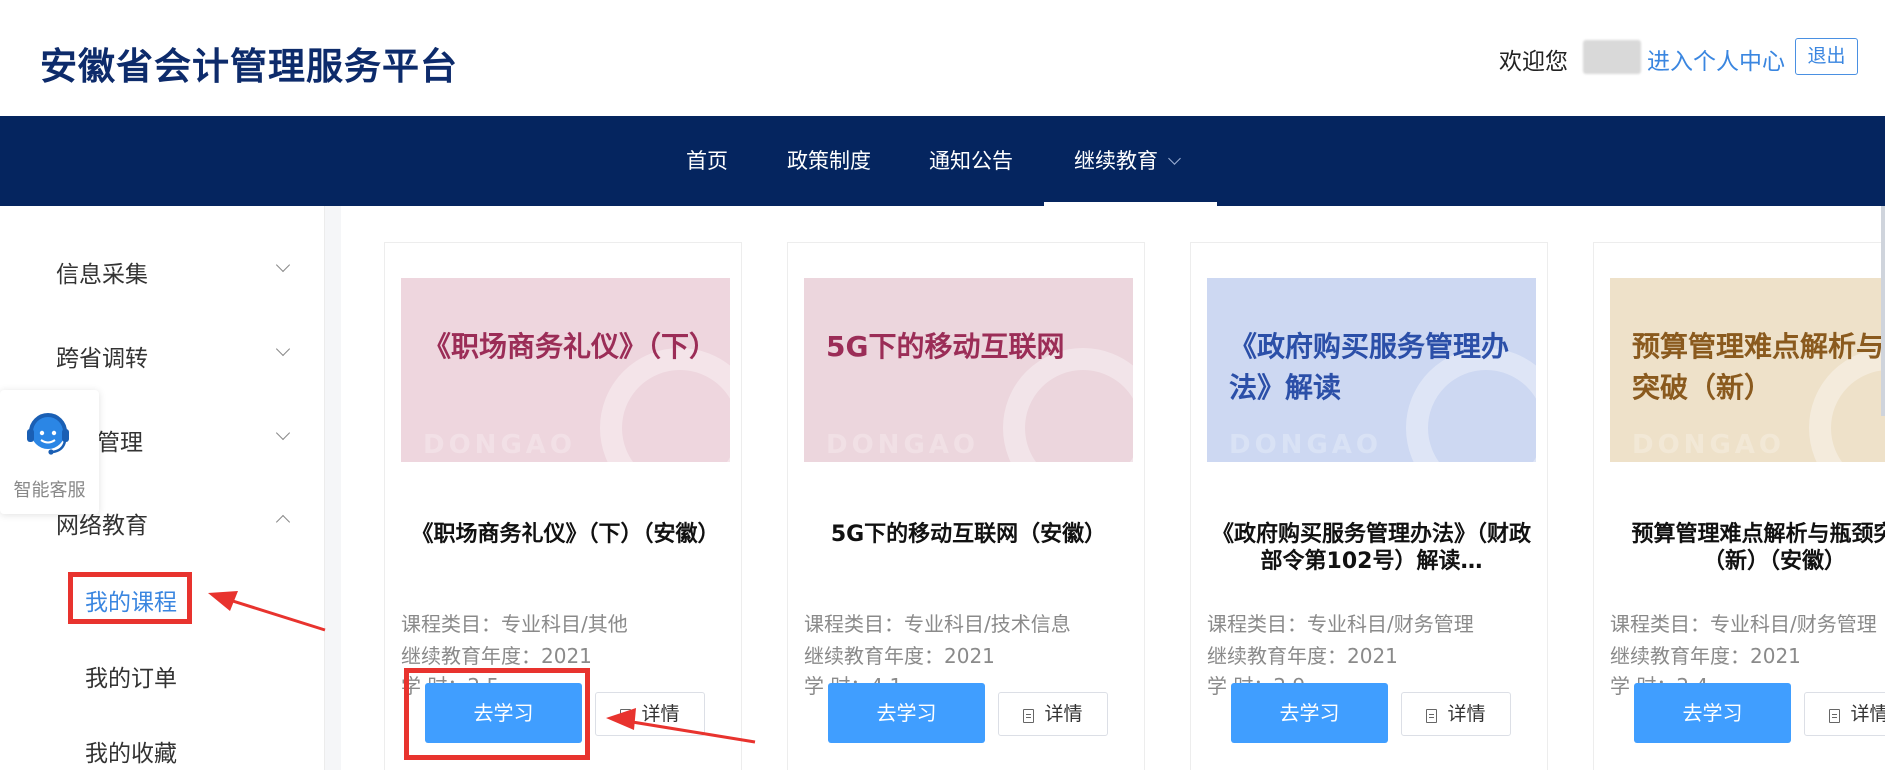  I want to click on personal-center-link: 进入个人中心, so click(1716, 59).